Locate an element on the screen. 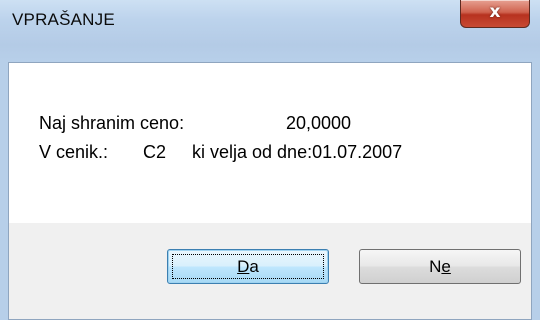  price-value: 20,0000 is located at coordinates (319, 123).